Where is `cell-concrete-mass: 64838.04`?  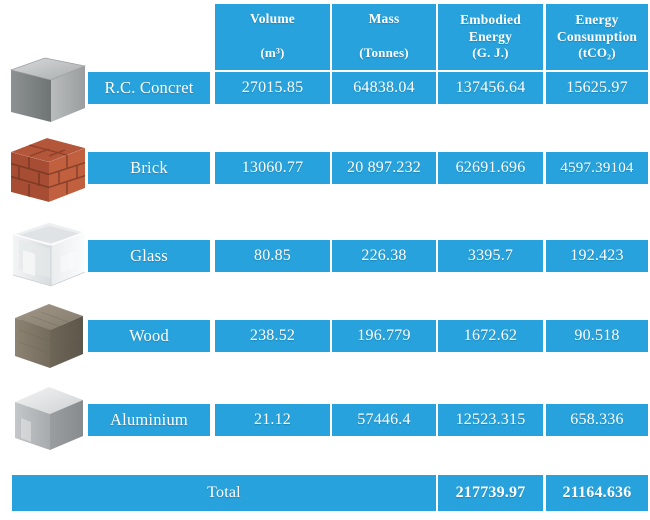 cell-concrete-mass: 64838.04 is located at coordinates (384, 88).